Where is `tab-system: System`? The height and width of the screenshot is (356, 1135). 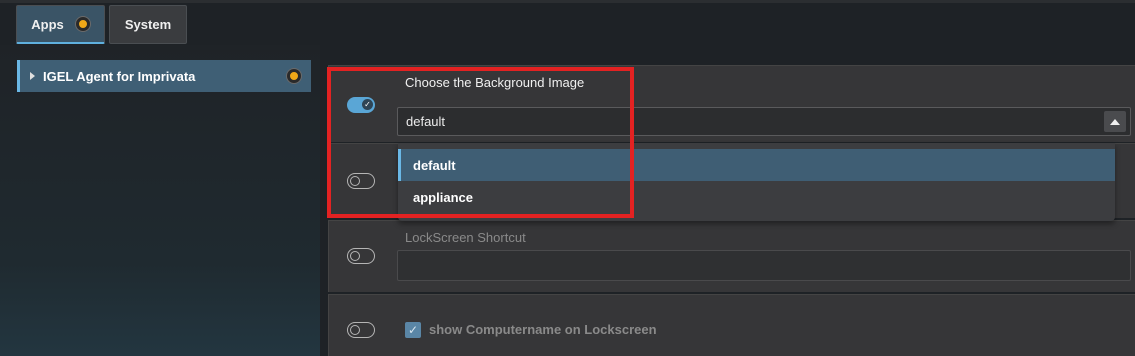
tab-system: System is located at coordinates (148, 24).